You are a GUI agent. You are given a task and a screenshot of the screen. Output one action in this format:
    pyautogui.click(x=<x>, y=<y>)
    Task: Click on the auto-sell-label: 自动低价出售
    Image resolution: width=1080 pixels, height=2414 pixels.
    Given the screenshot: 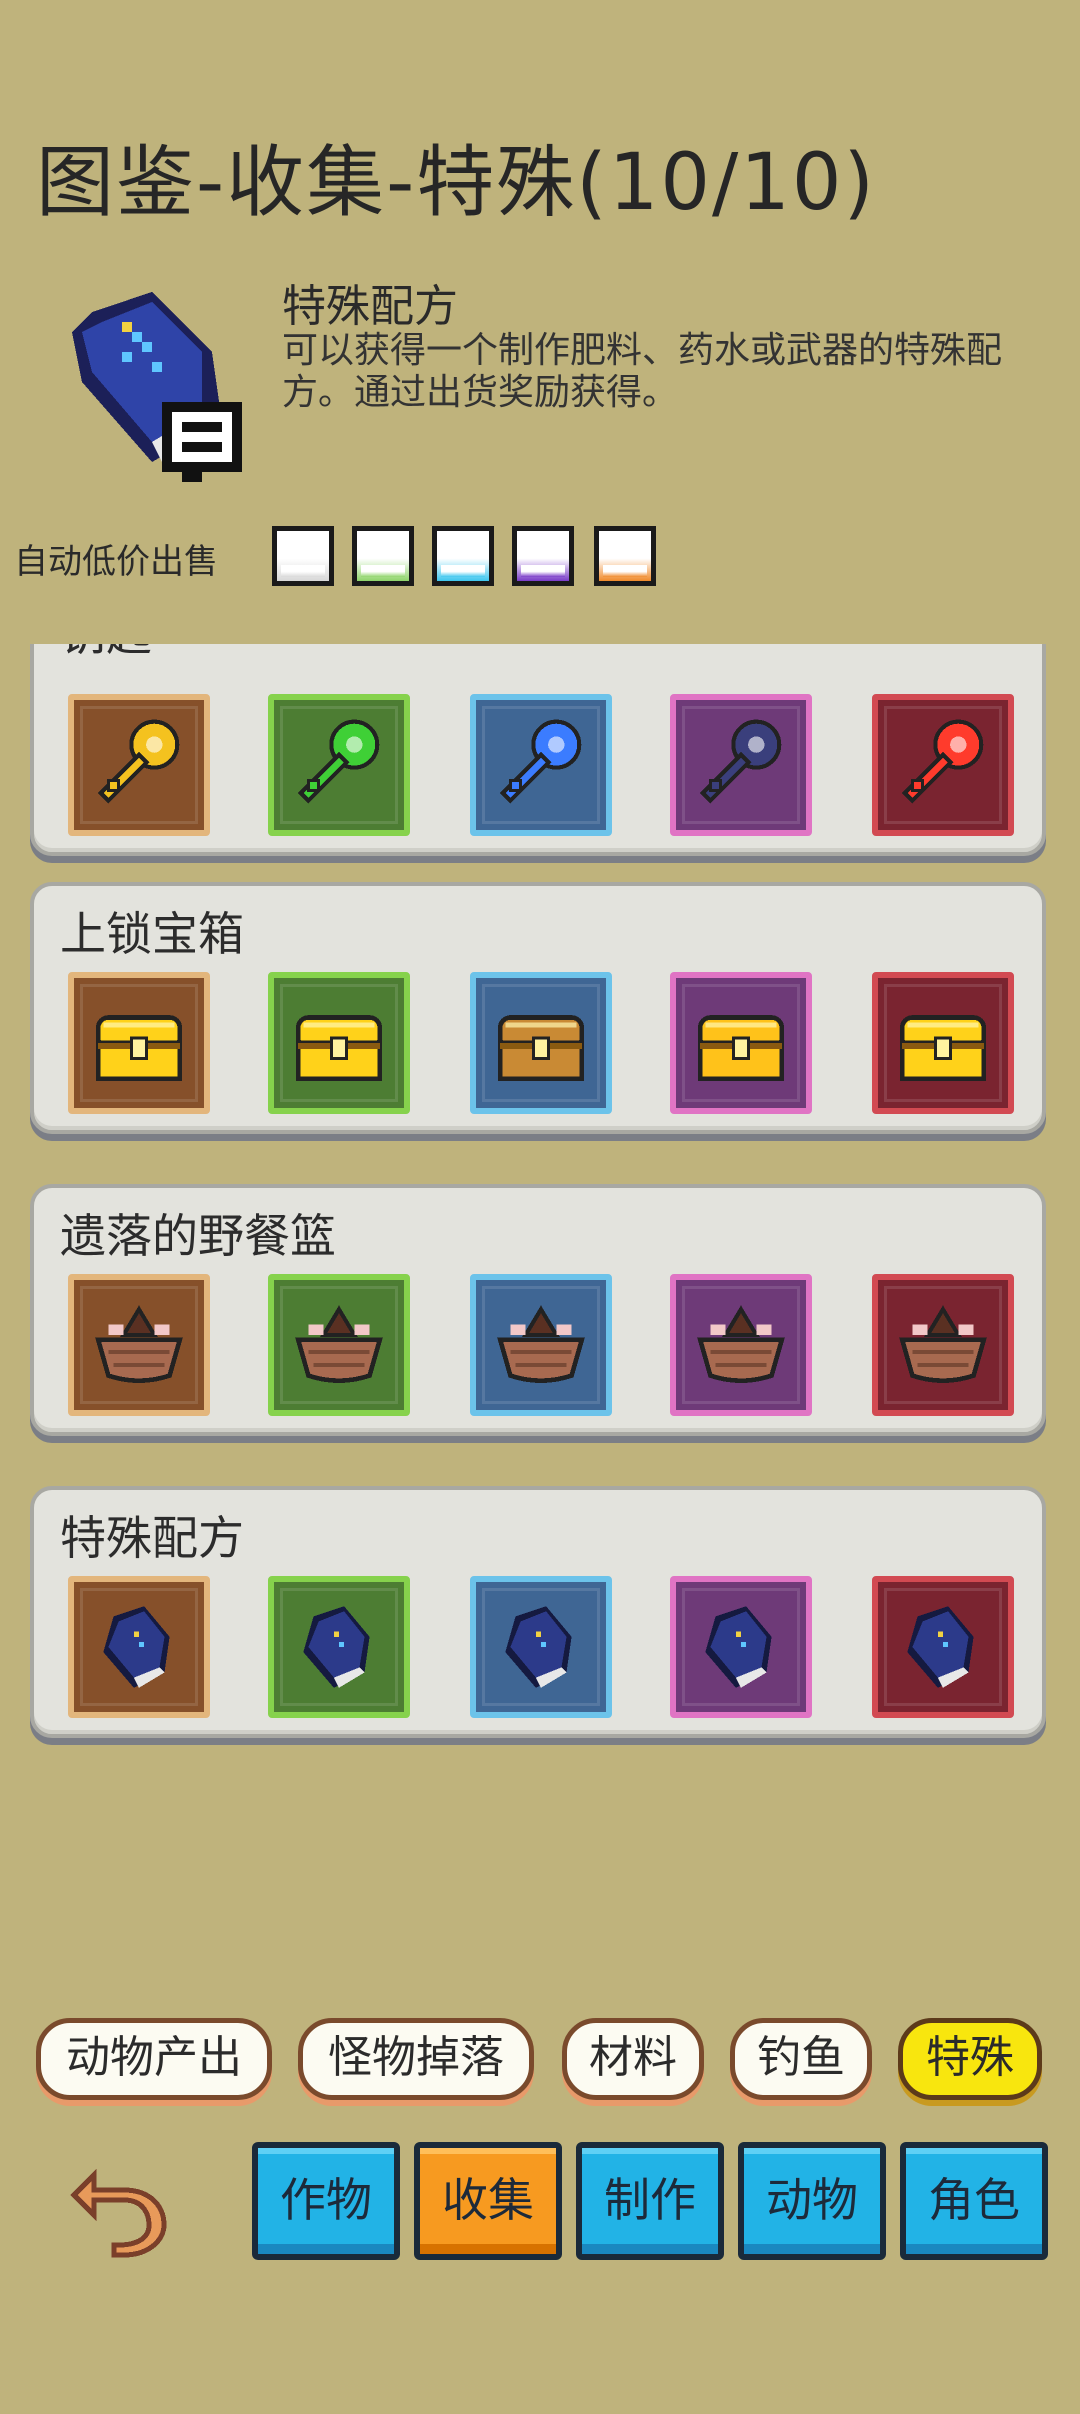 What is the action you would take?
    pyautogui.click(x=116, y=562)
    